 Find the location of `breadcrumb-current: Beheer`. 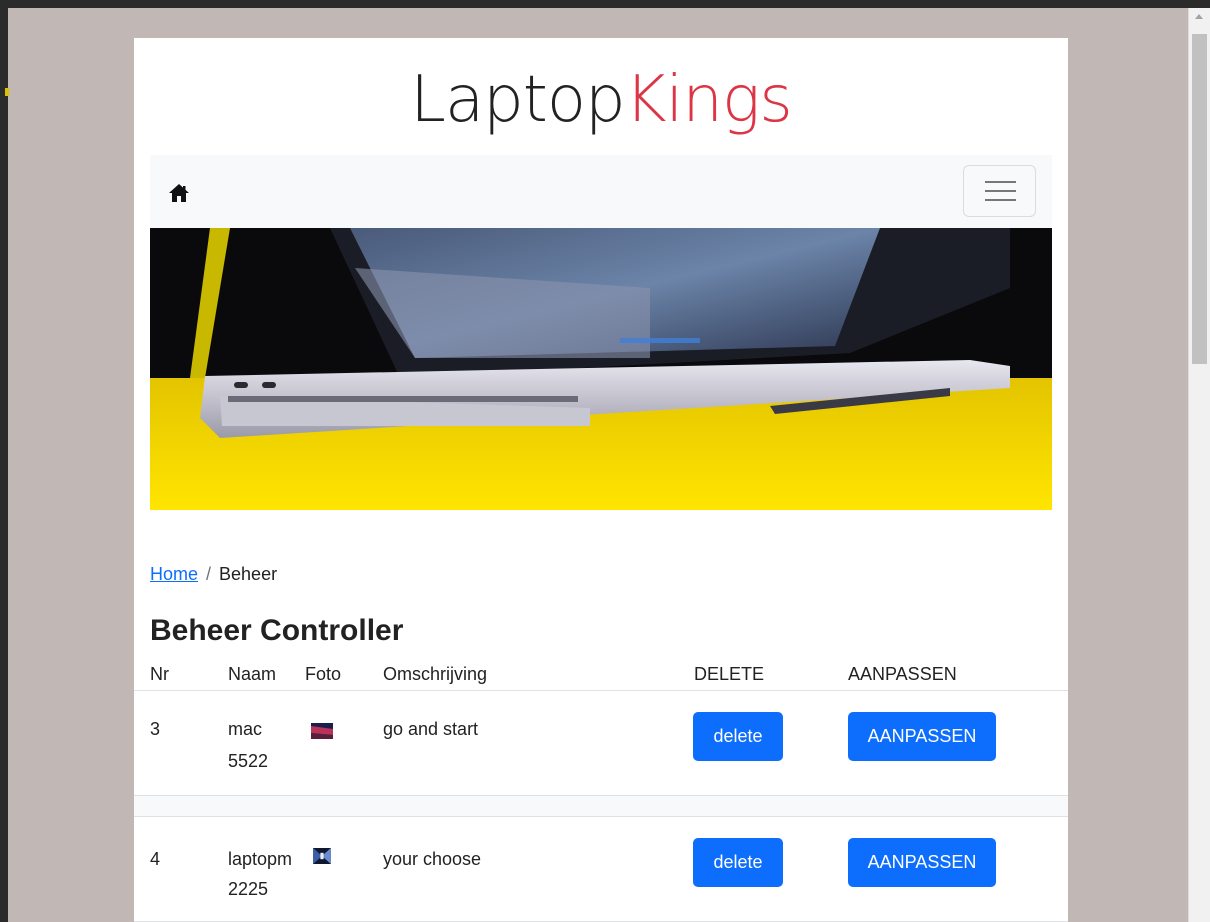

breadcrumb-current: Beheer is located at coordinates (248, 574).